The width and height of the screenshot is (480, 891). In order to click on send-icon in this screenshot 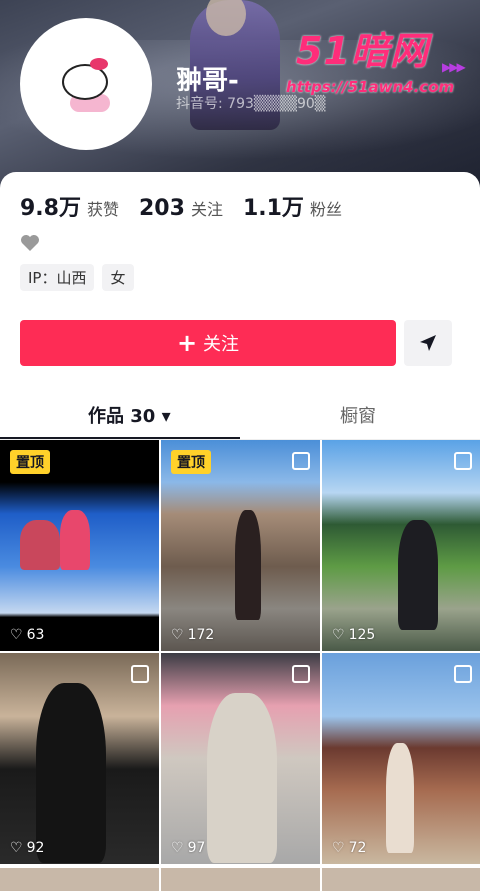, I will do `click(428, 343)`.